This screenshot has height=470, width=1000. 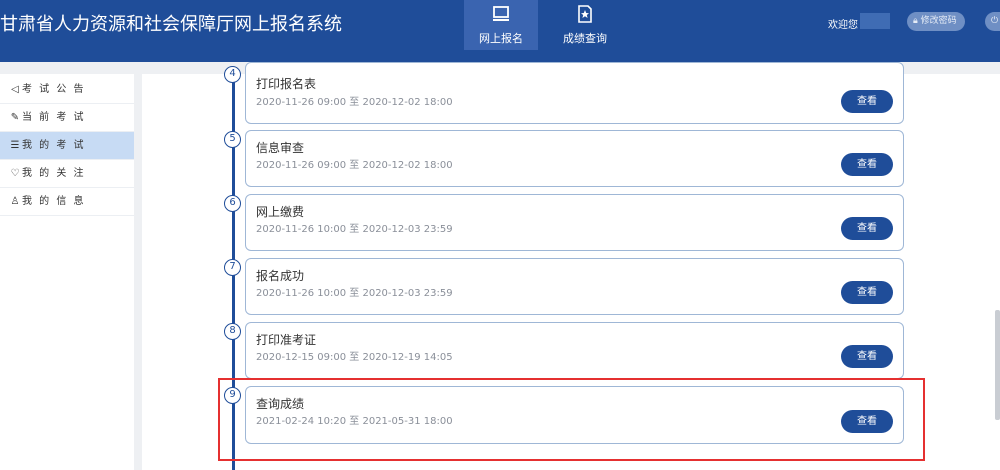 I want to click on step-title: 报名成功, so click(x=280, y=276).